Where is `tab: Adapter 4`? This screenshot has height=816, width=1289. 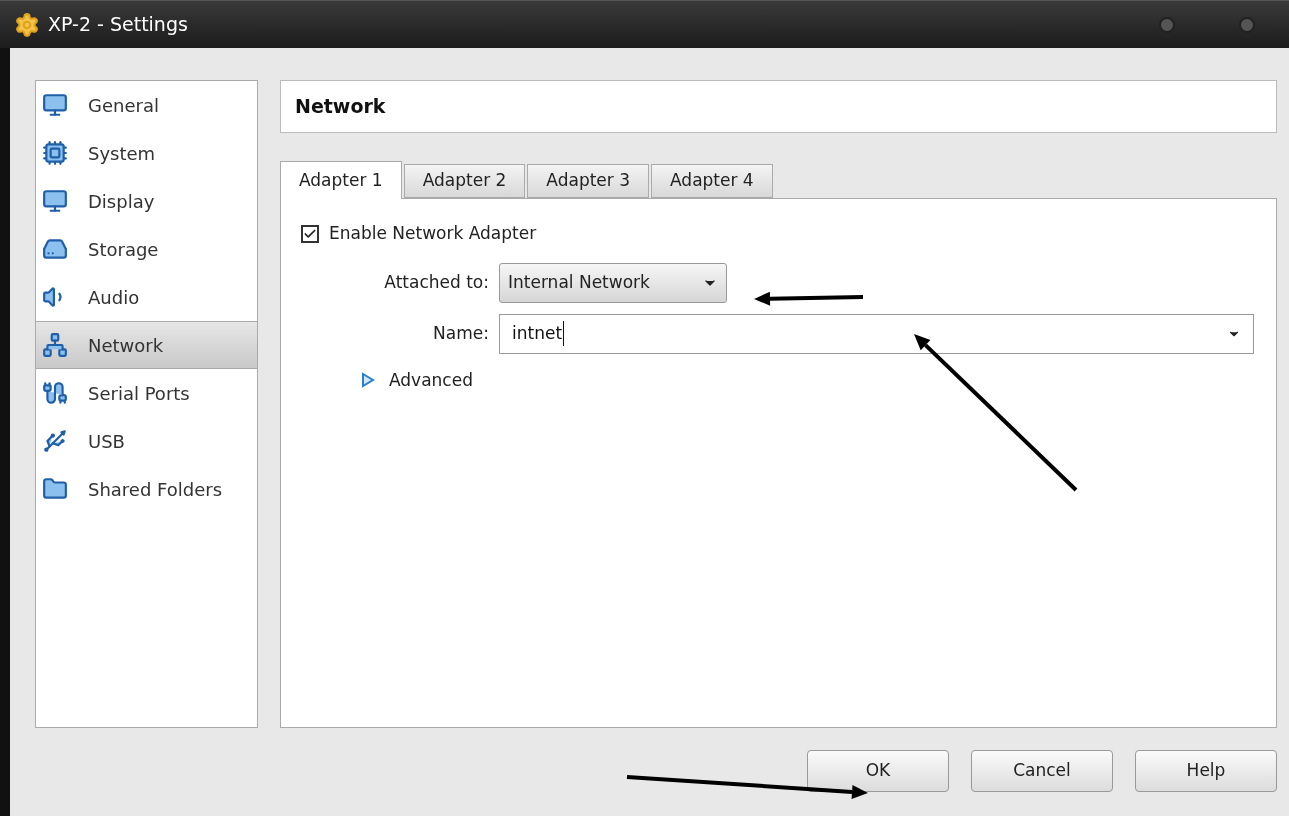 tab: Adapter 4 is located at coordinates (712, 181).